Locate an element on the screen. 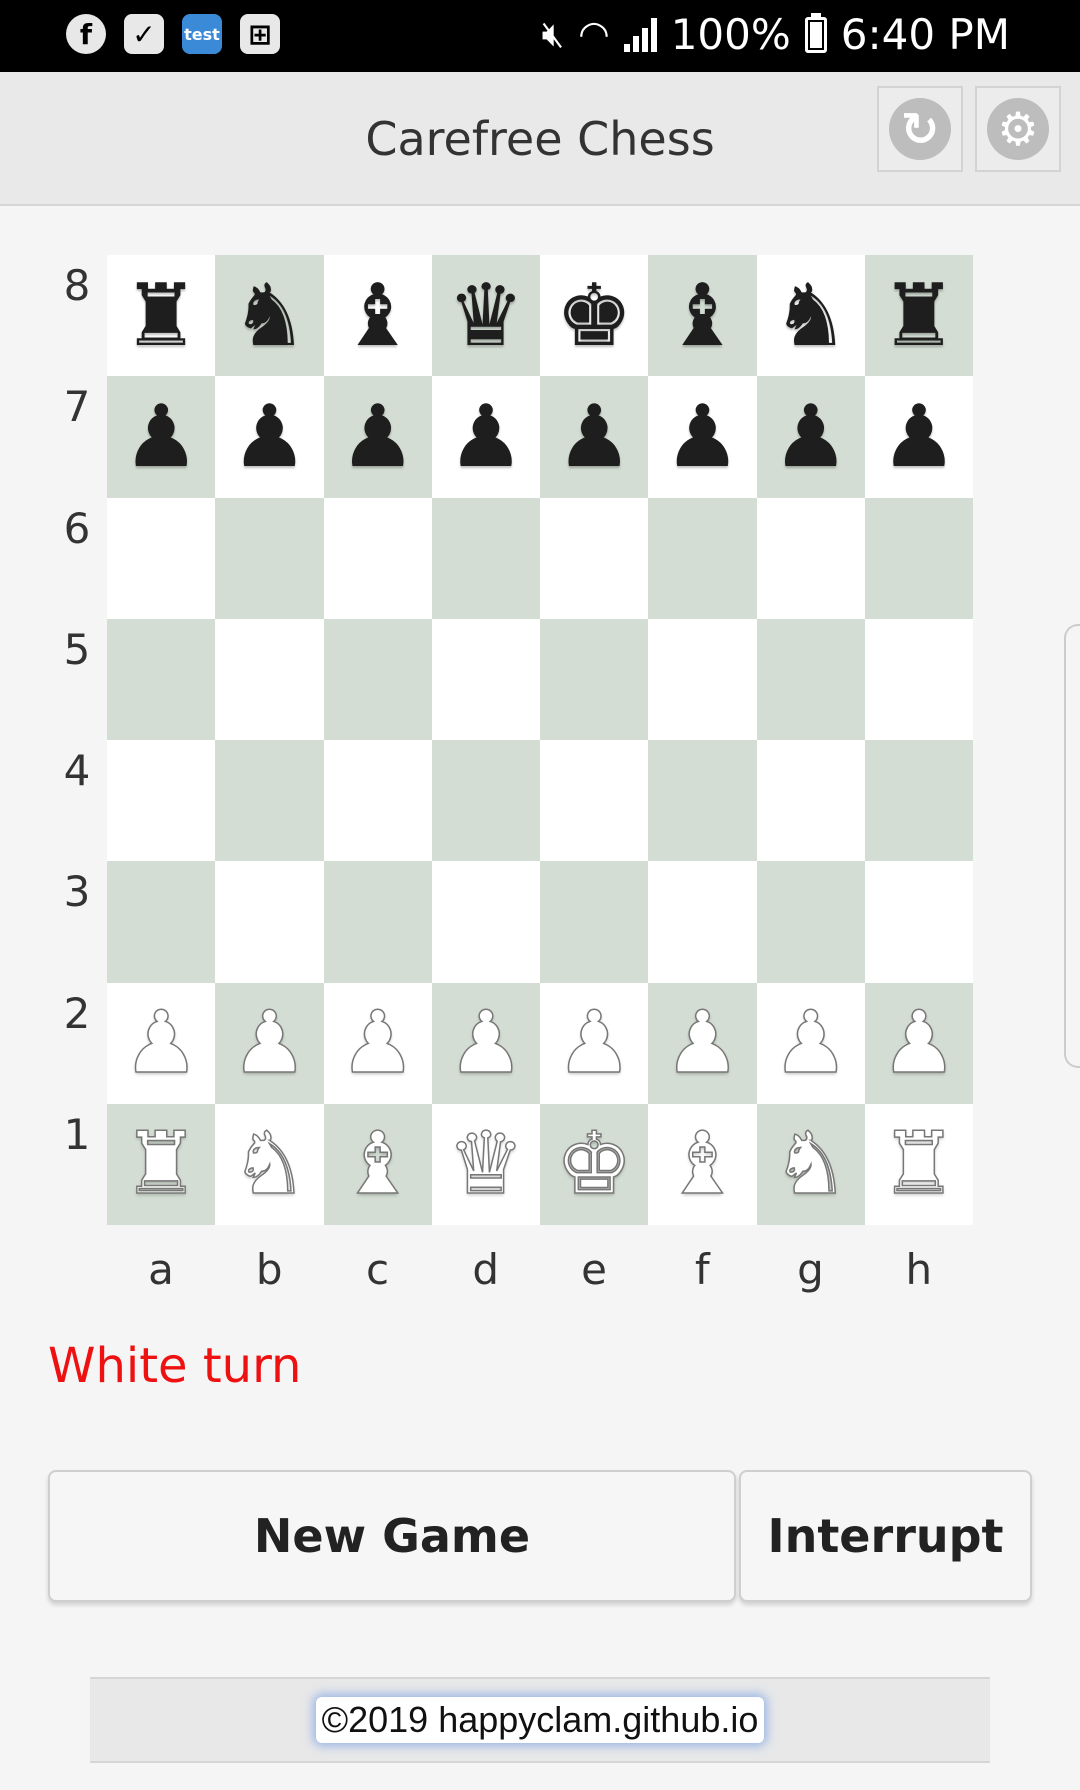 This screenshot has height=1790, width=1080. square-e3 is located at coordinates (594, 922).